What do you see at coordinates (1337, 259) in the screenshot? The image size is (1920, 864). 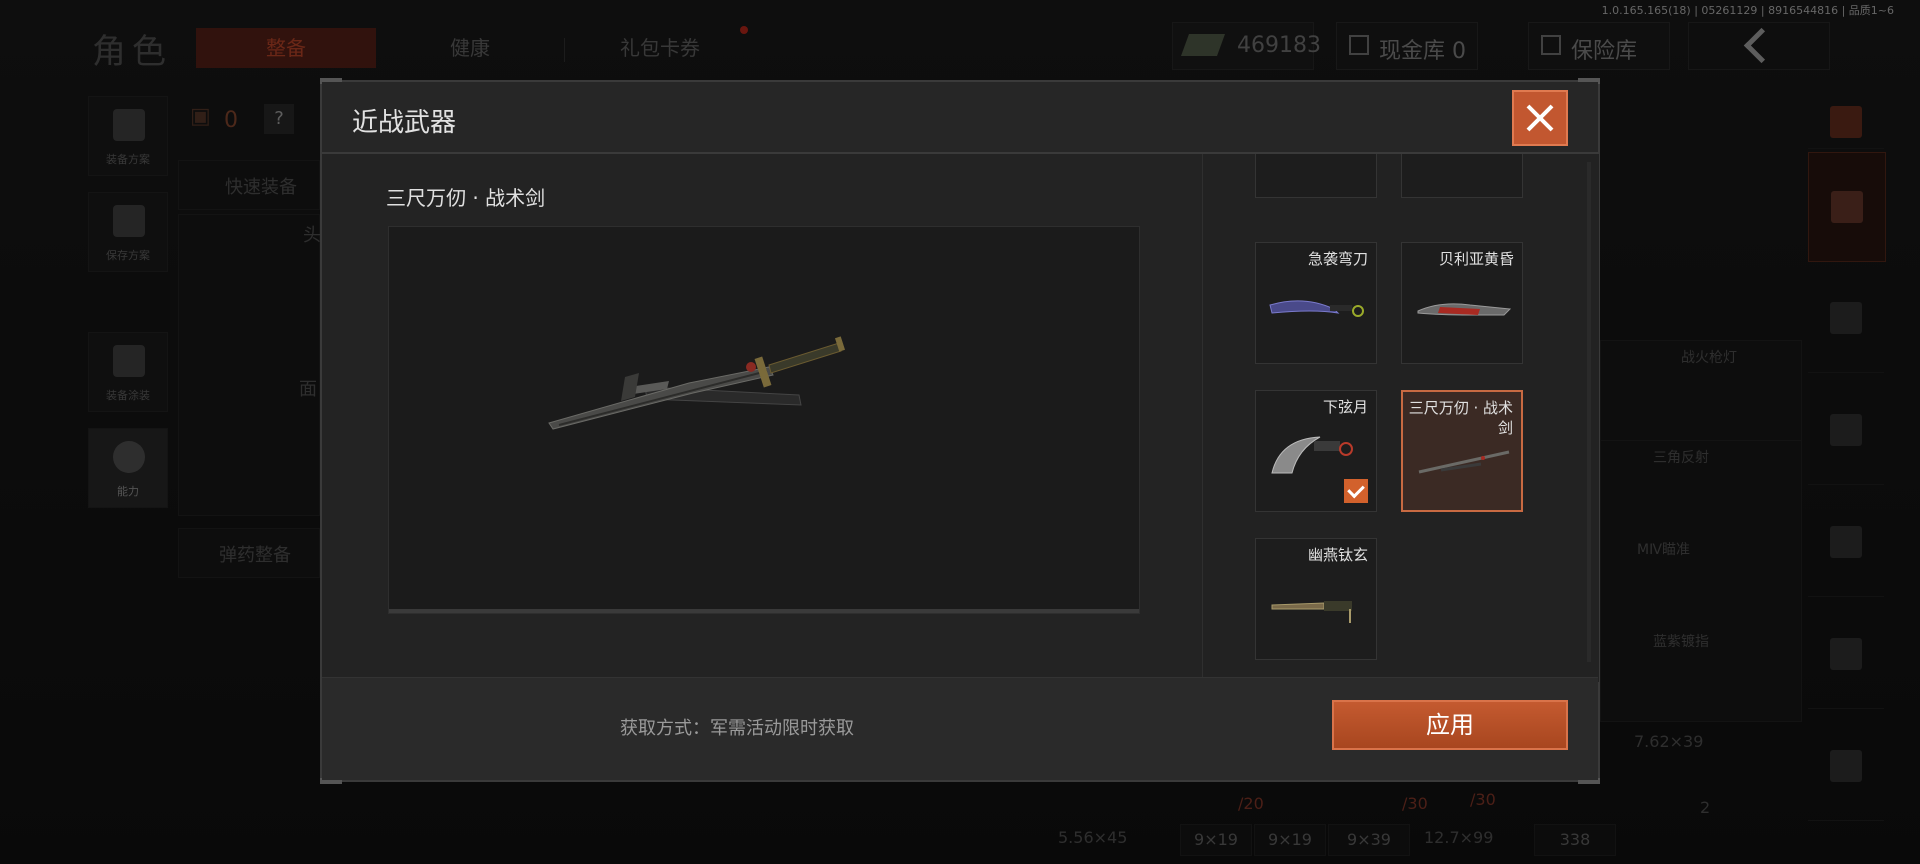 I see `weapon-cell-name: 急袭弯刀` at bounding box center [1337, 259].